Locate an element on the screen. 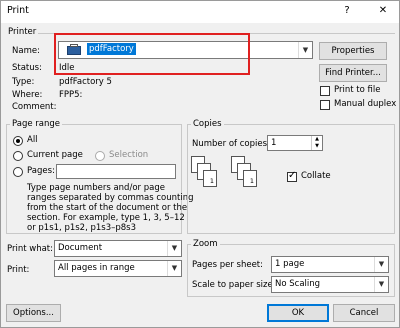 The width and height of the screenshot is (400, 328). pages-help-text-4: section. For example, type 1, 3, 5–12 is located at coordinates (106, 218).